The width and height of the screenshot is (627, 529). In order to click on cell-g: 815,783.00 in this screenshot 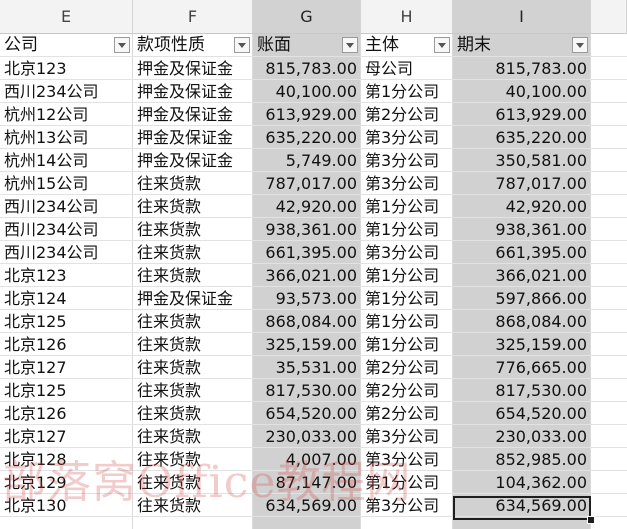, I will do `click(307, 68)`.